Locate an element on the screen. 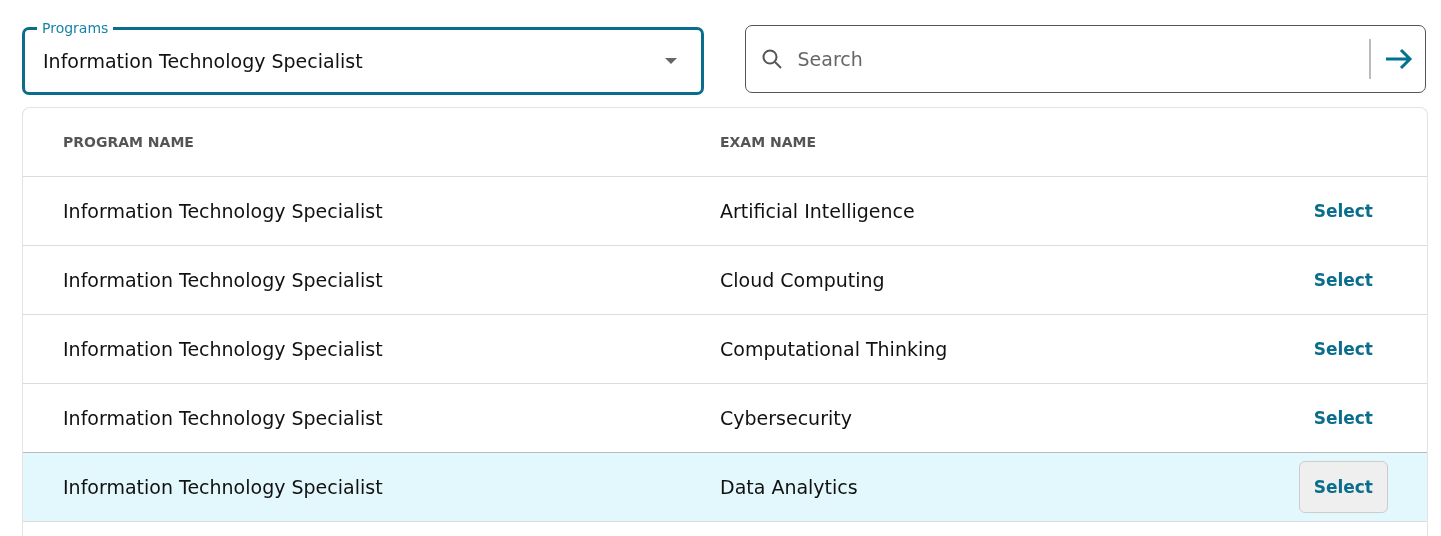 This screenshot has height=536, width=1441. column-header: PROGRAM NAME is located at coordinates (129, 142).